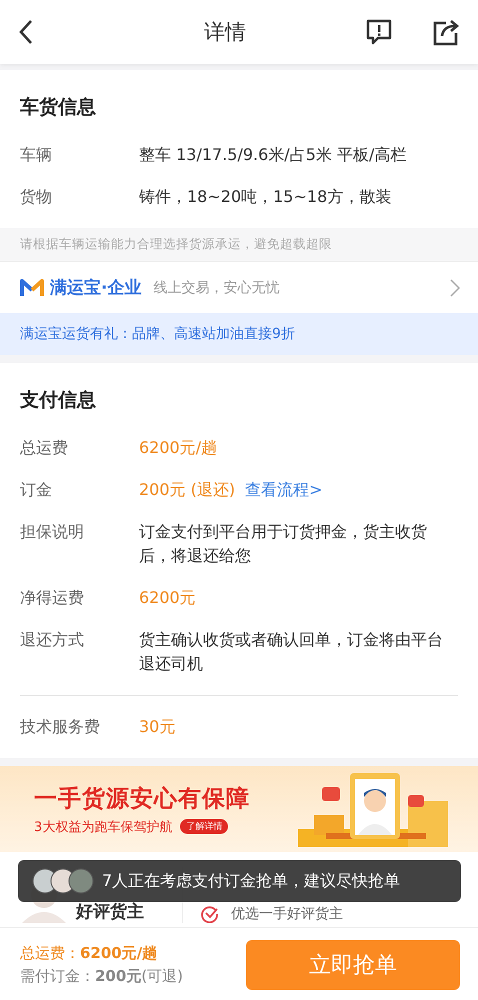 Image resolution: width=478 pixels, height=1000 pixels. I want to click on deposit-text: 需付订金：200元(可退), so click(102, 976).